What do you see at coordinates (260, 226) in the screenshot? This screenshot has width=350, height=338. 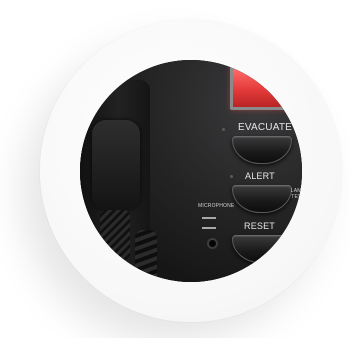 I see `reset-label: RESET` at bounding box center [260, 226].